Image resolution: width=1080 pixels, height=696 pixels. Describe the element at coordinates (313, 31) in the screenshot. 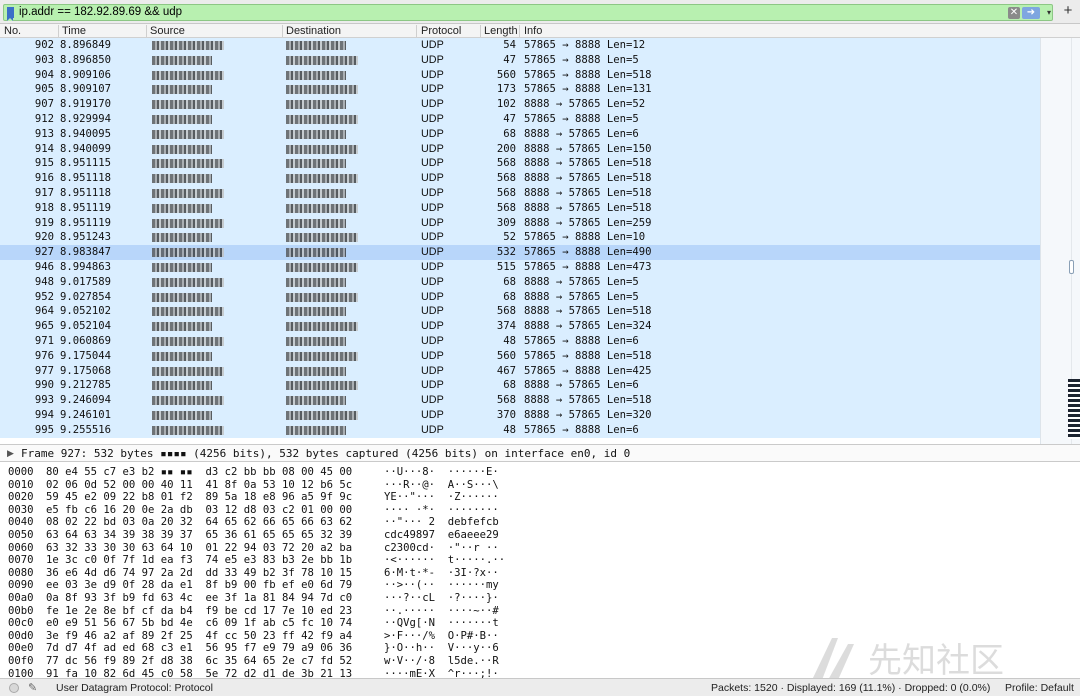

I see `column-header-destination: Destination` at that location.